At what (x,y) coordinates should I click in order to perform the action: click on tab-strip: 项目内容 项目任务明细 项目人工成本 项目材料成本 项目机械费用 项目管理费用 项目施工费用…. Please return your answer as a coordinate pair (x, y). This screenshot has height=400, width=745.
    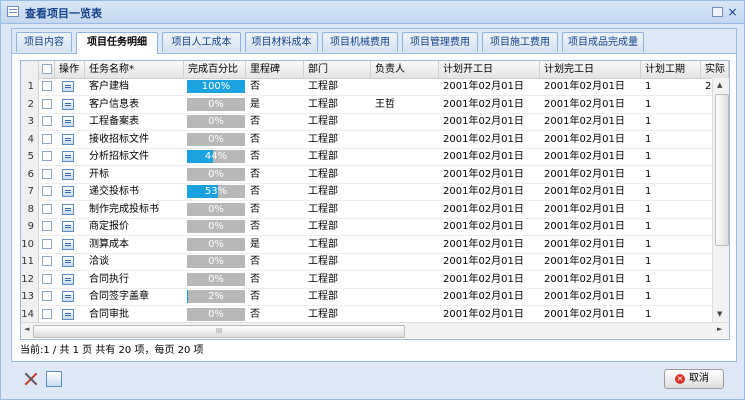
    Looking at the image, I should click on (374, 41).